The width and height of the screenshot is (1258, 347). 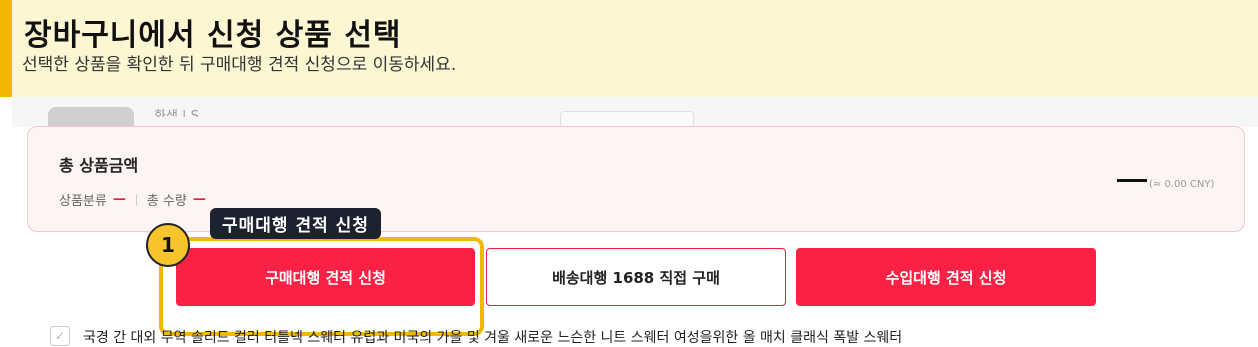 What do you see at coordinates (91, 117) in the screenshot?
I see `product-thumbnail` at bounding box center [91, 117].